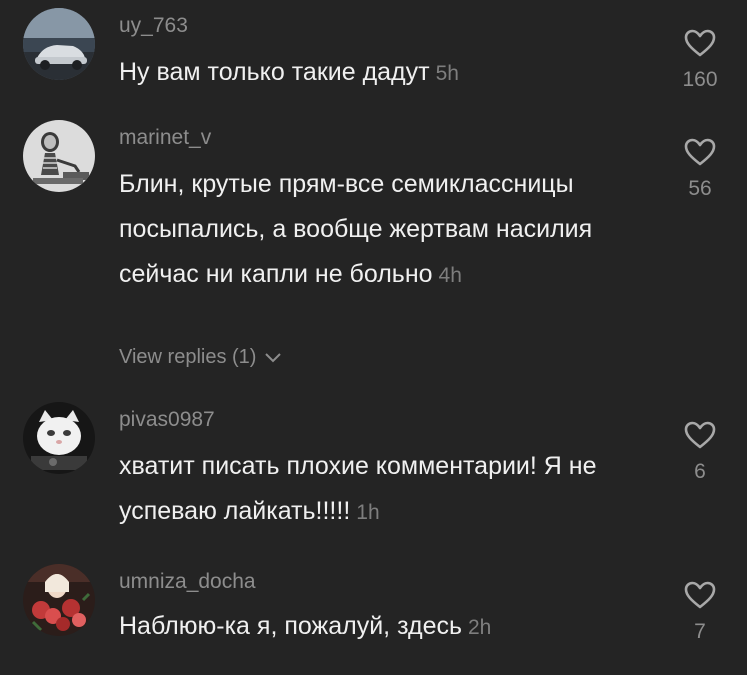  Describe the element at coordinates (700, 188) in the screenshot. I see `like-count: 56` at that location.